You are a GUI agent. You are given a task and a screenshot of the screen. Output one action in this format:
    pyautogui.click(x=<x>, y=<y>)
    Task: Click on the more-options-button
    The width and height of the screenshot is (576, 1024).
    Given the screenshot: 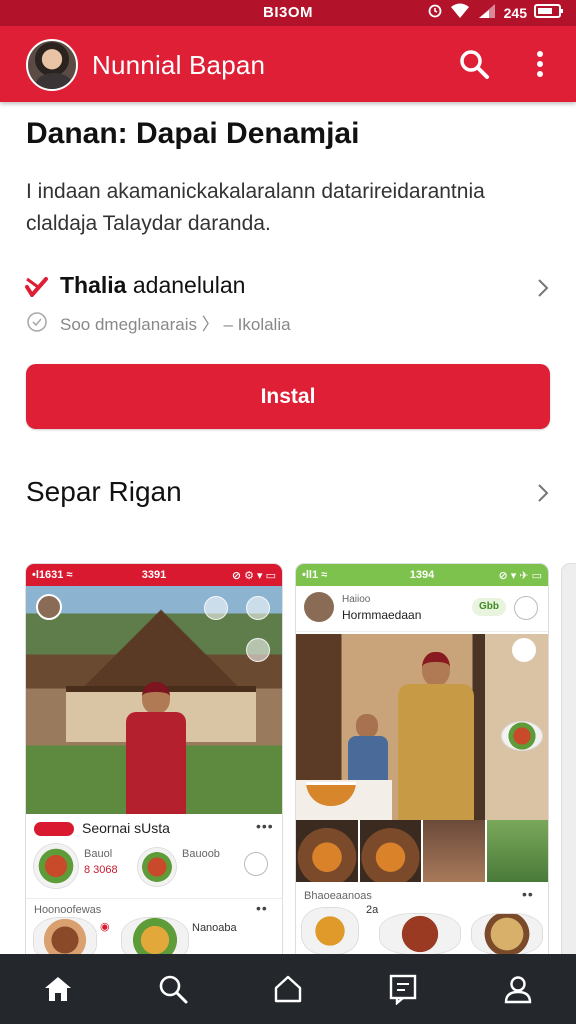 What is the action you would take?
    pyautogui.click(x=540, y=64)
    